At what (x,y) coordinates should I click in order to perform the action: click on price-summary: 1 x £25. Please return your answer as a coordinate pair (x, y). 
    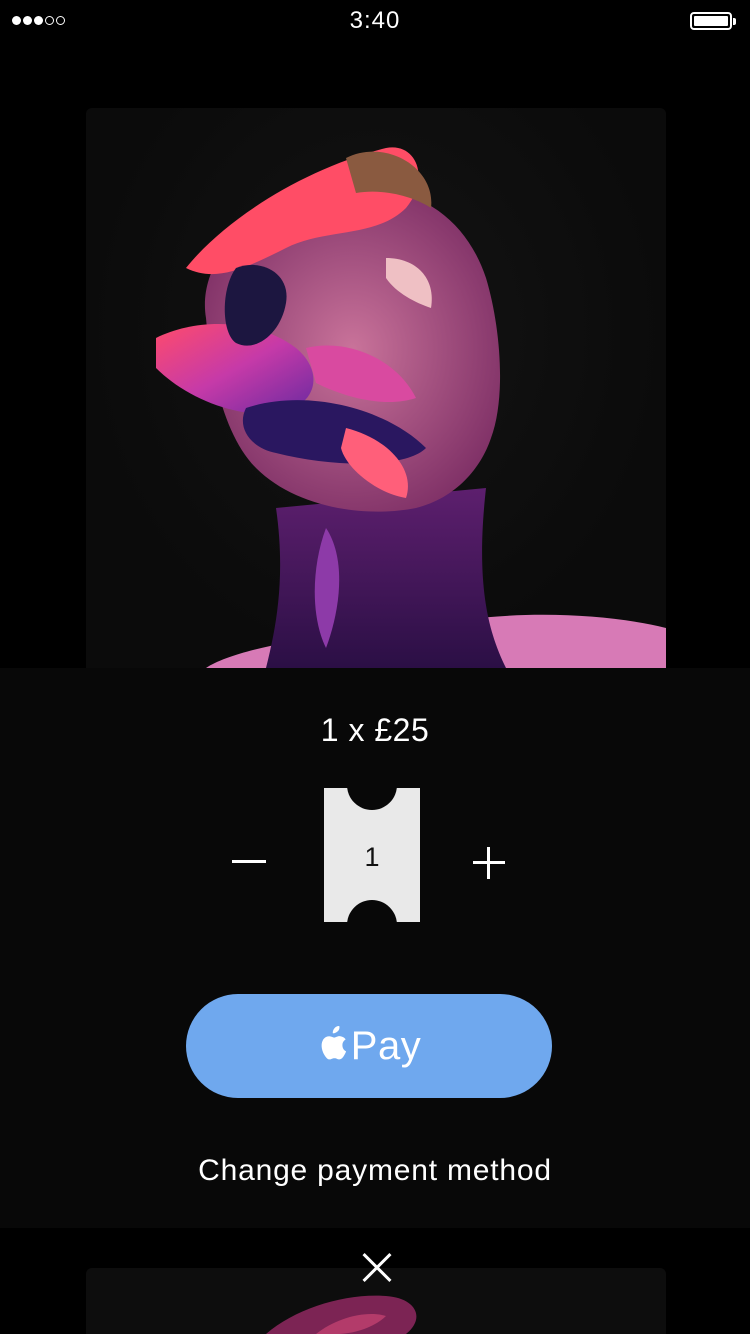
    Looking at the image, I should click on (375, 730).